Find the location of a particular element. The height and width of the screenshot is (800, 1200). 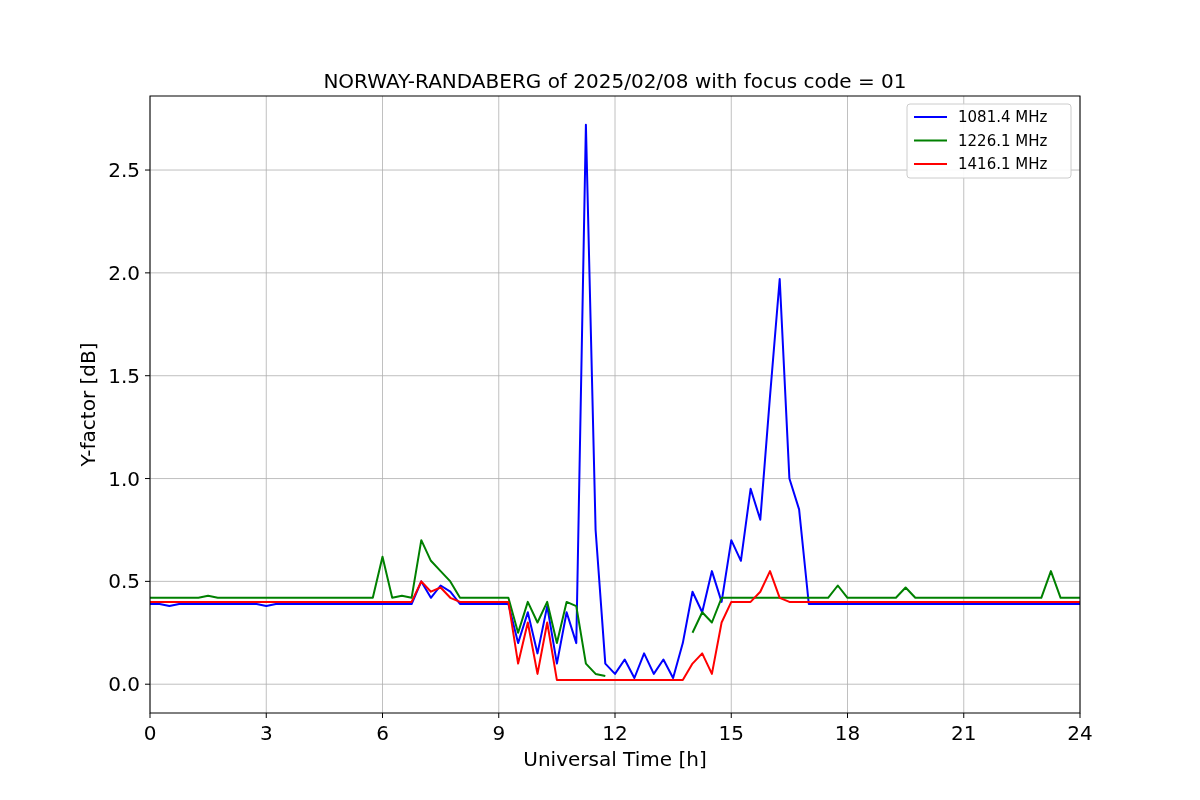

y-tick-label: 0.5 is located at coordinates (124, 581).